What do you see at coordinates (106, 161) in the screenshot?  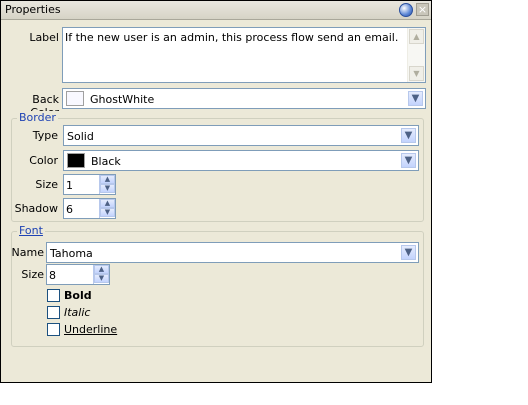 I see `border-color-value: Black` at bounding box center [106, 161].